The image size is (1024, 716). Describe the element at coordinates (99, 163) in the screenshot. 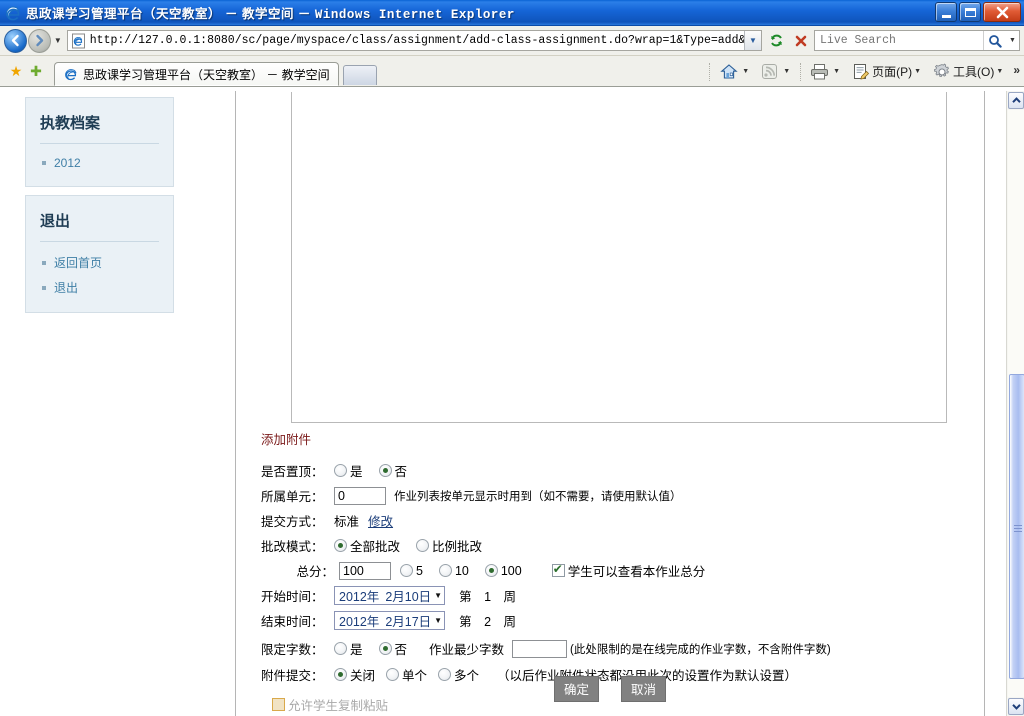

I see `sidebar-item-2012: 2012` at that location.